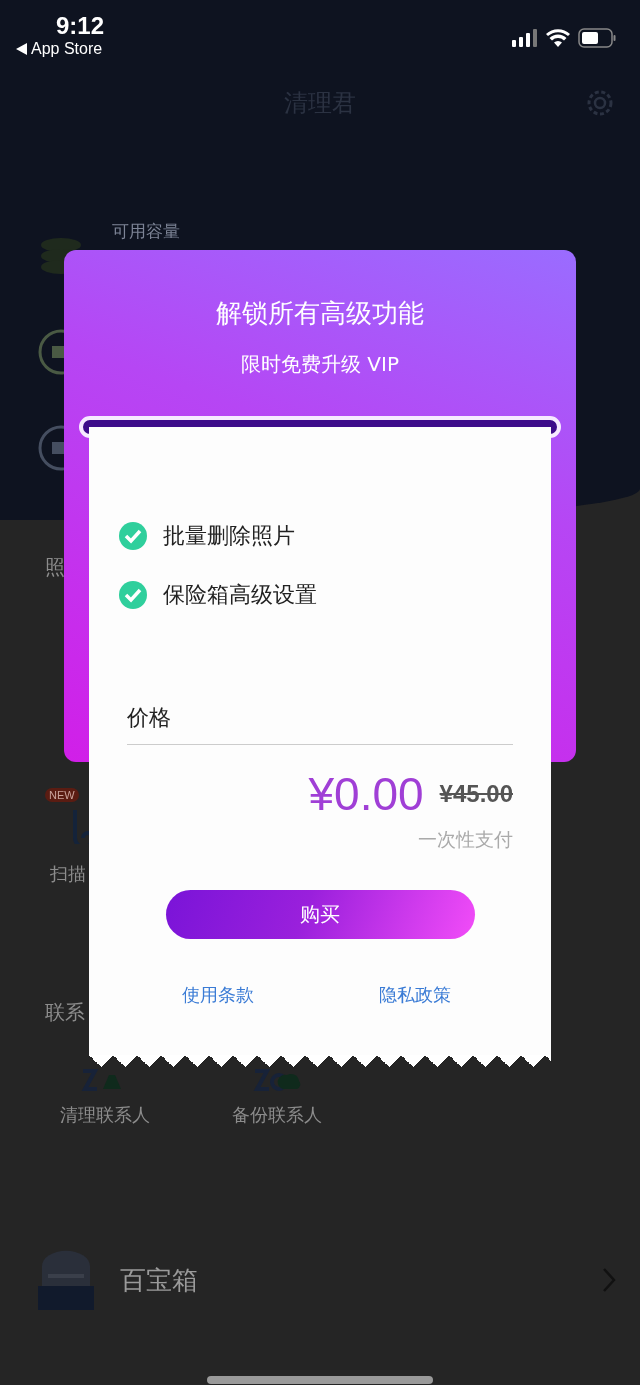 The width and height of the screenshot is (640, 1385). I want to click on contact-tool-label: 清理联系人, so click(105, 1114).